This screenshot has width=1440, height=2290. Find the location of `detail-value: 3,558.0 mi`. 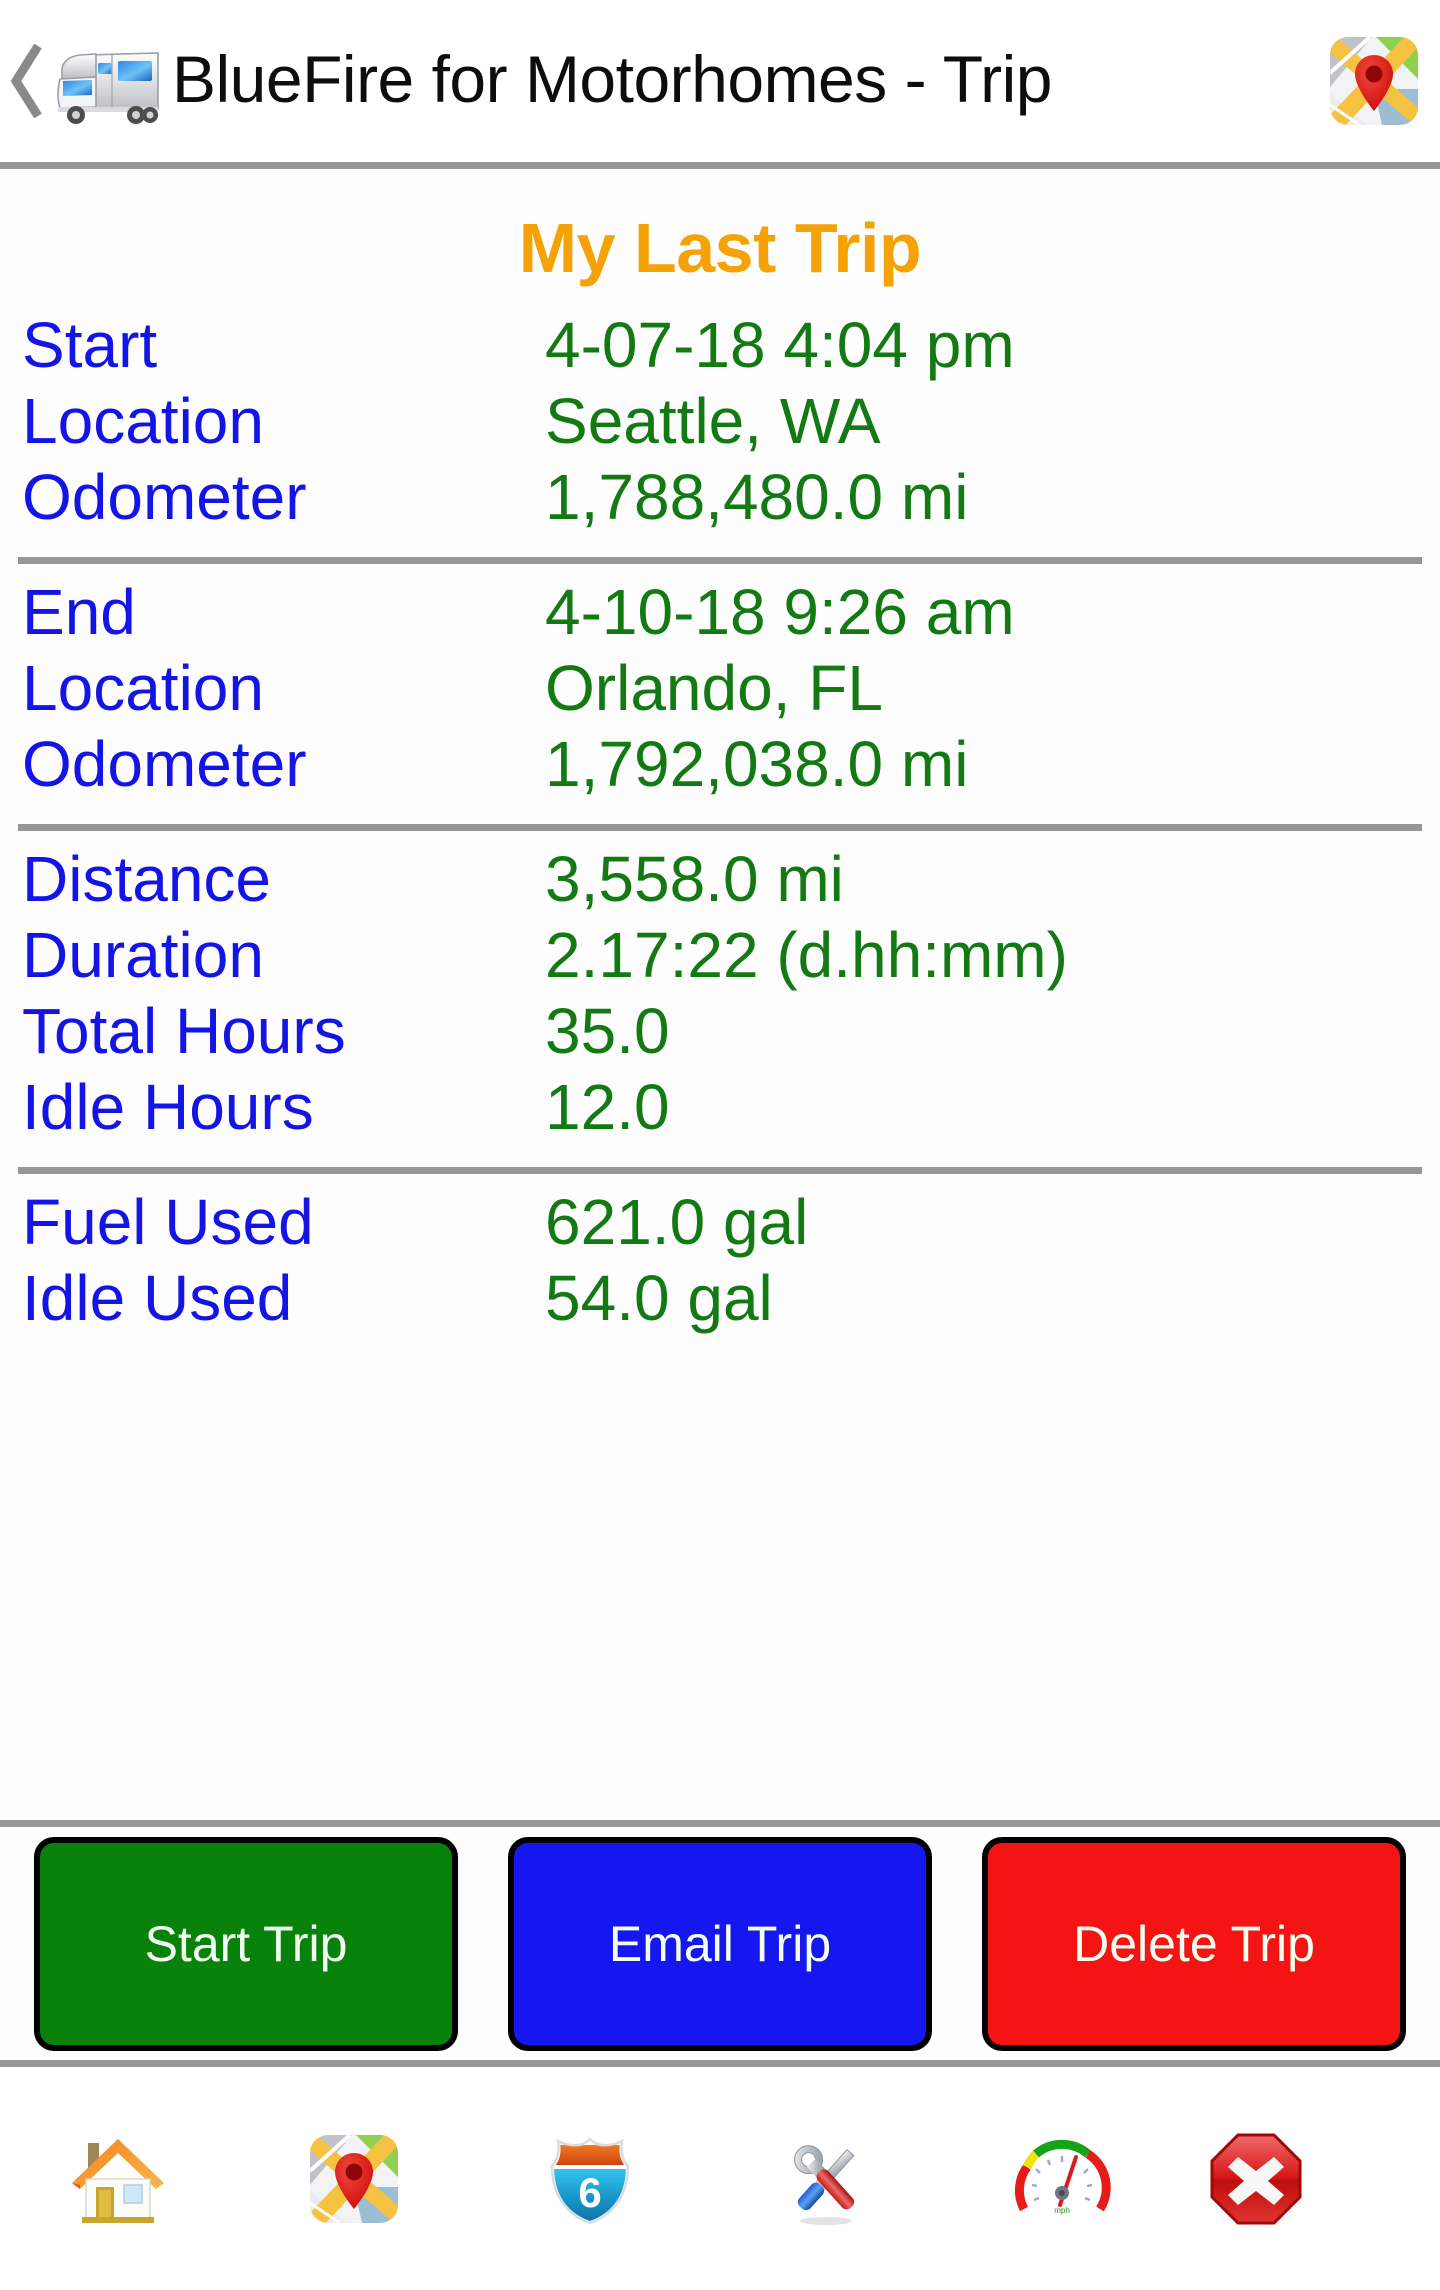

detail-value: 3,558.0 mi is located at coordinates (694, 879).